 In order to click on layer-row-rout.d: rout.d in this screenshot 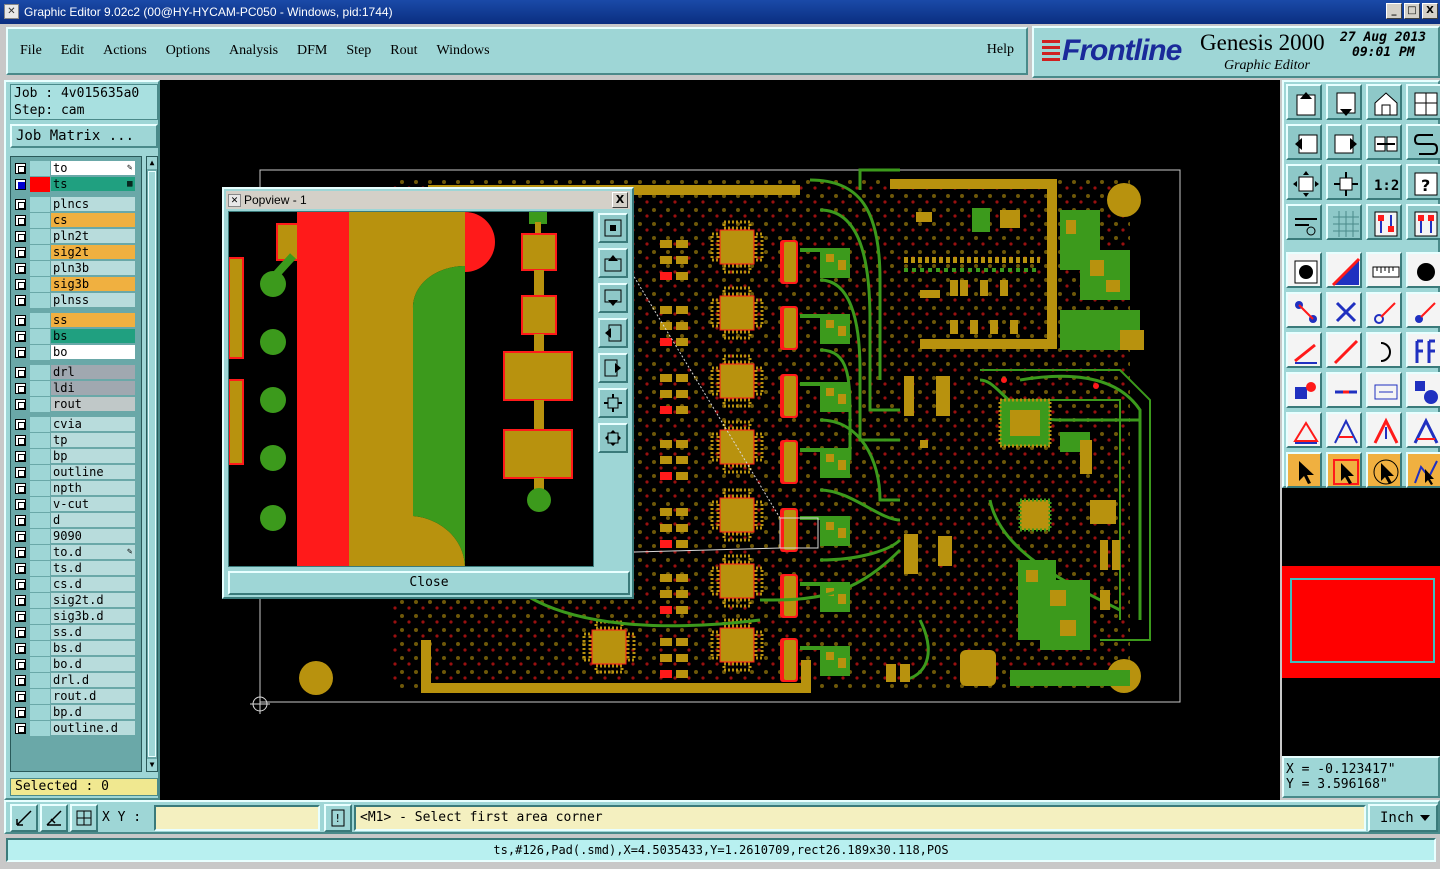, I will do `click(77, 696)`.